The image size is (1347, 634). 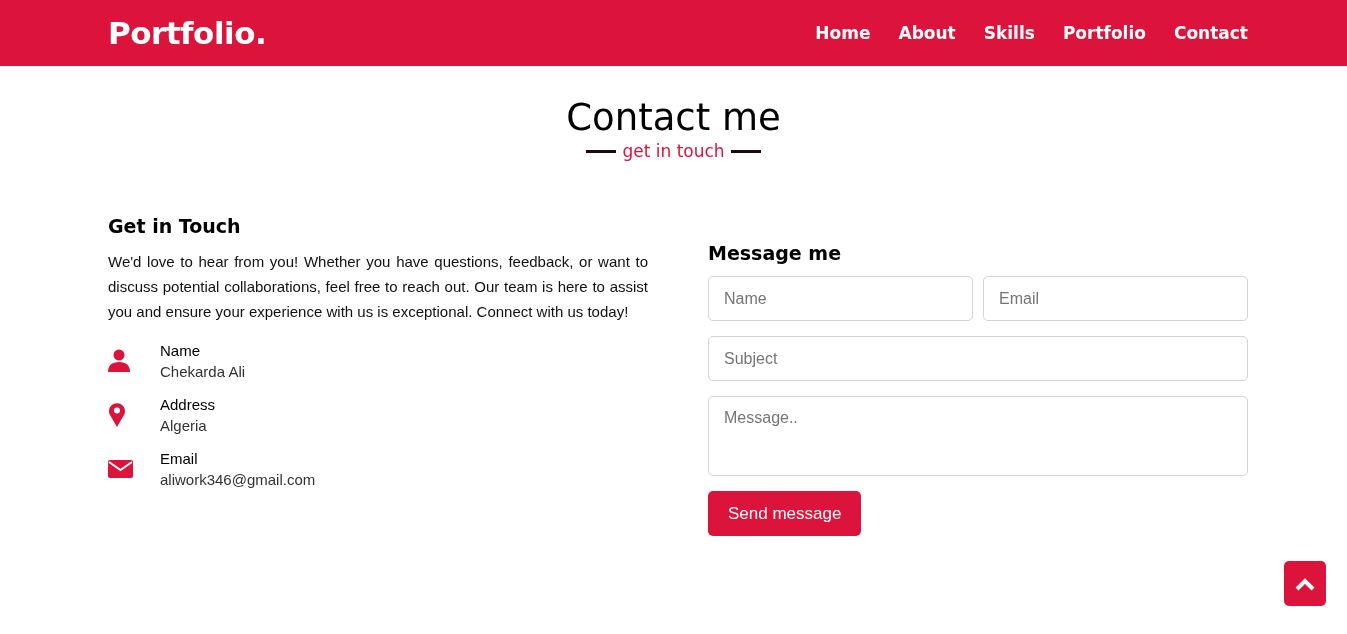 I want to click on contact-label: Address, so click(x=188, y=404).